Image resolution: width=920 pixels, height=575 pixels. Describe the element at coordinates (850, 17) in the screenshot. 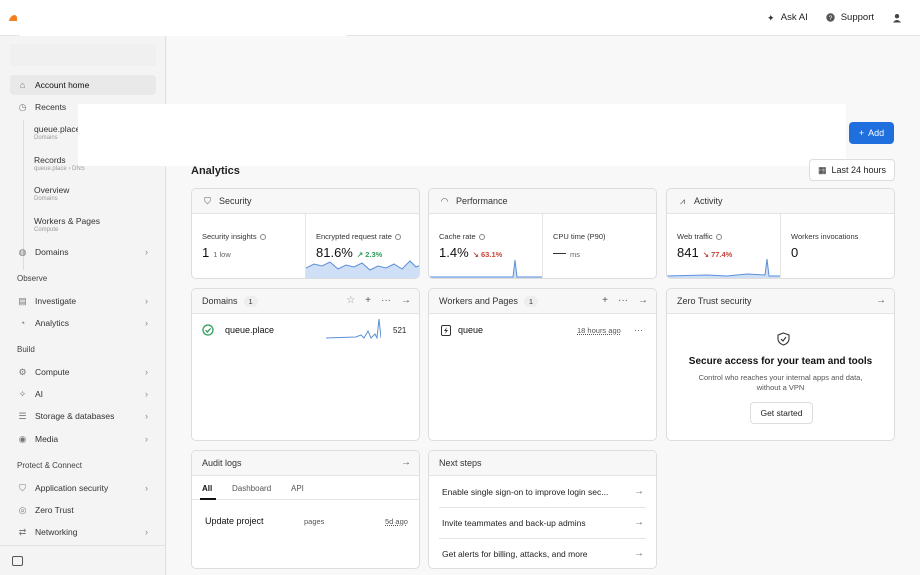

I see `support-button: ? Support` at that location.